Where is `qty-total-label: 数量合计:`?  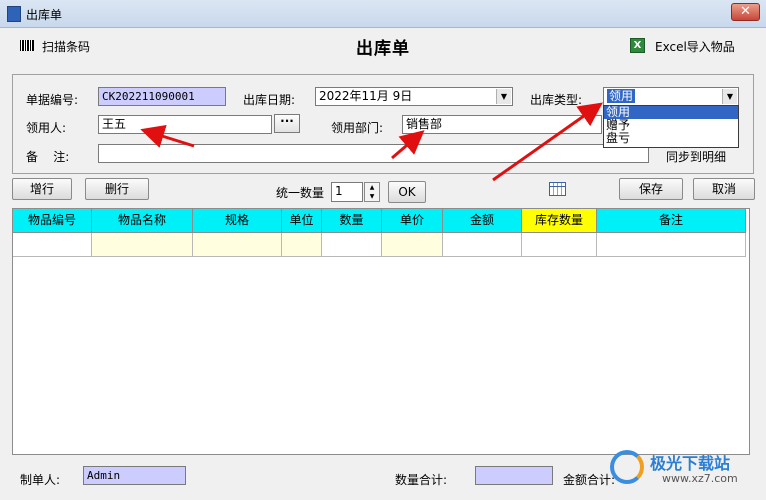
qty-total-label: 数量合计: is located at coordinates (421, 480).